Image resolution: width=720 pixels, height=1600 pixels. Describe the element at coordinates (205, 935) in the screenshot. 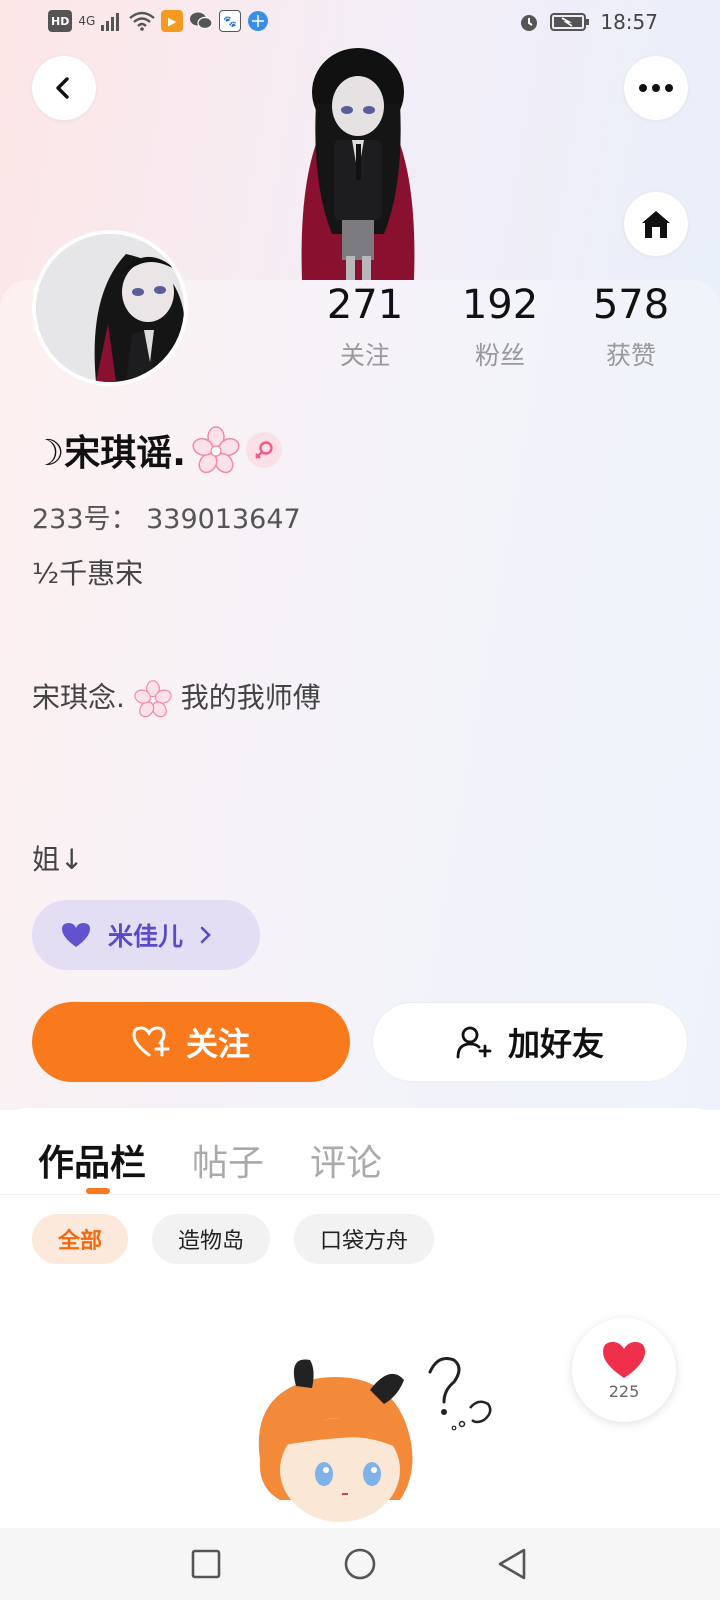

I see `chevron-right-icon` at that location.